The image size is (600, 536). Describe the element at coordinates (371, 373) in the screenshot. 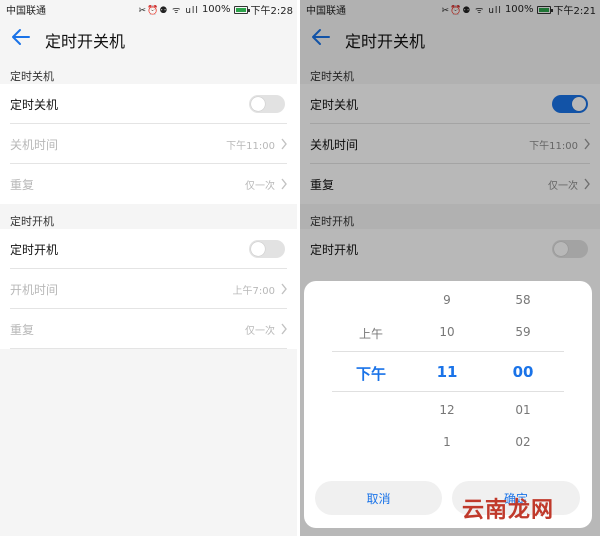

I see `picker-ampm-selected: 下午` at that location.